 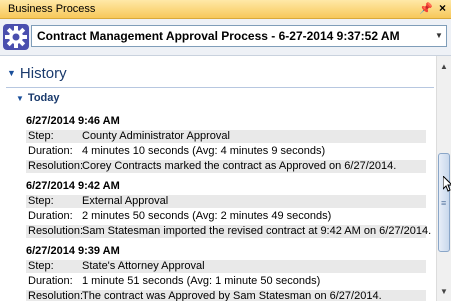 I want to click on scrollbar-thumb: ≡, so click(x=444, y=202).